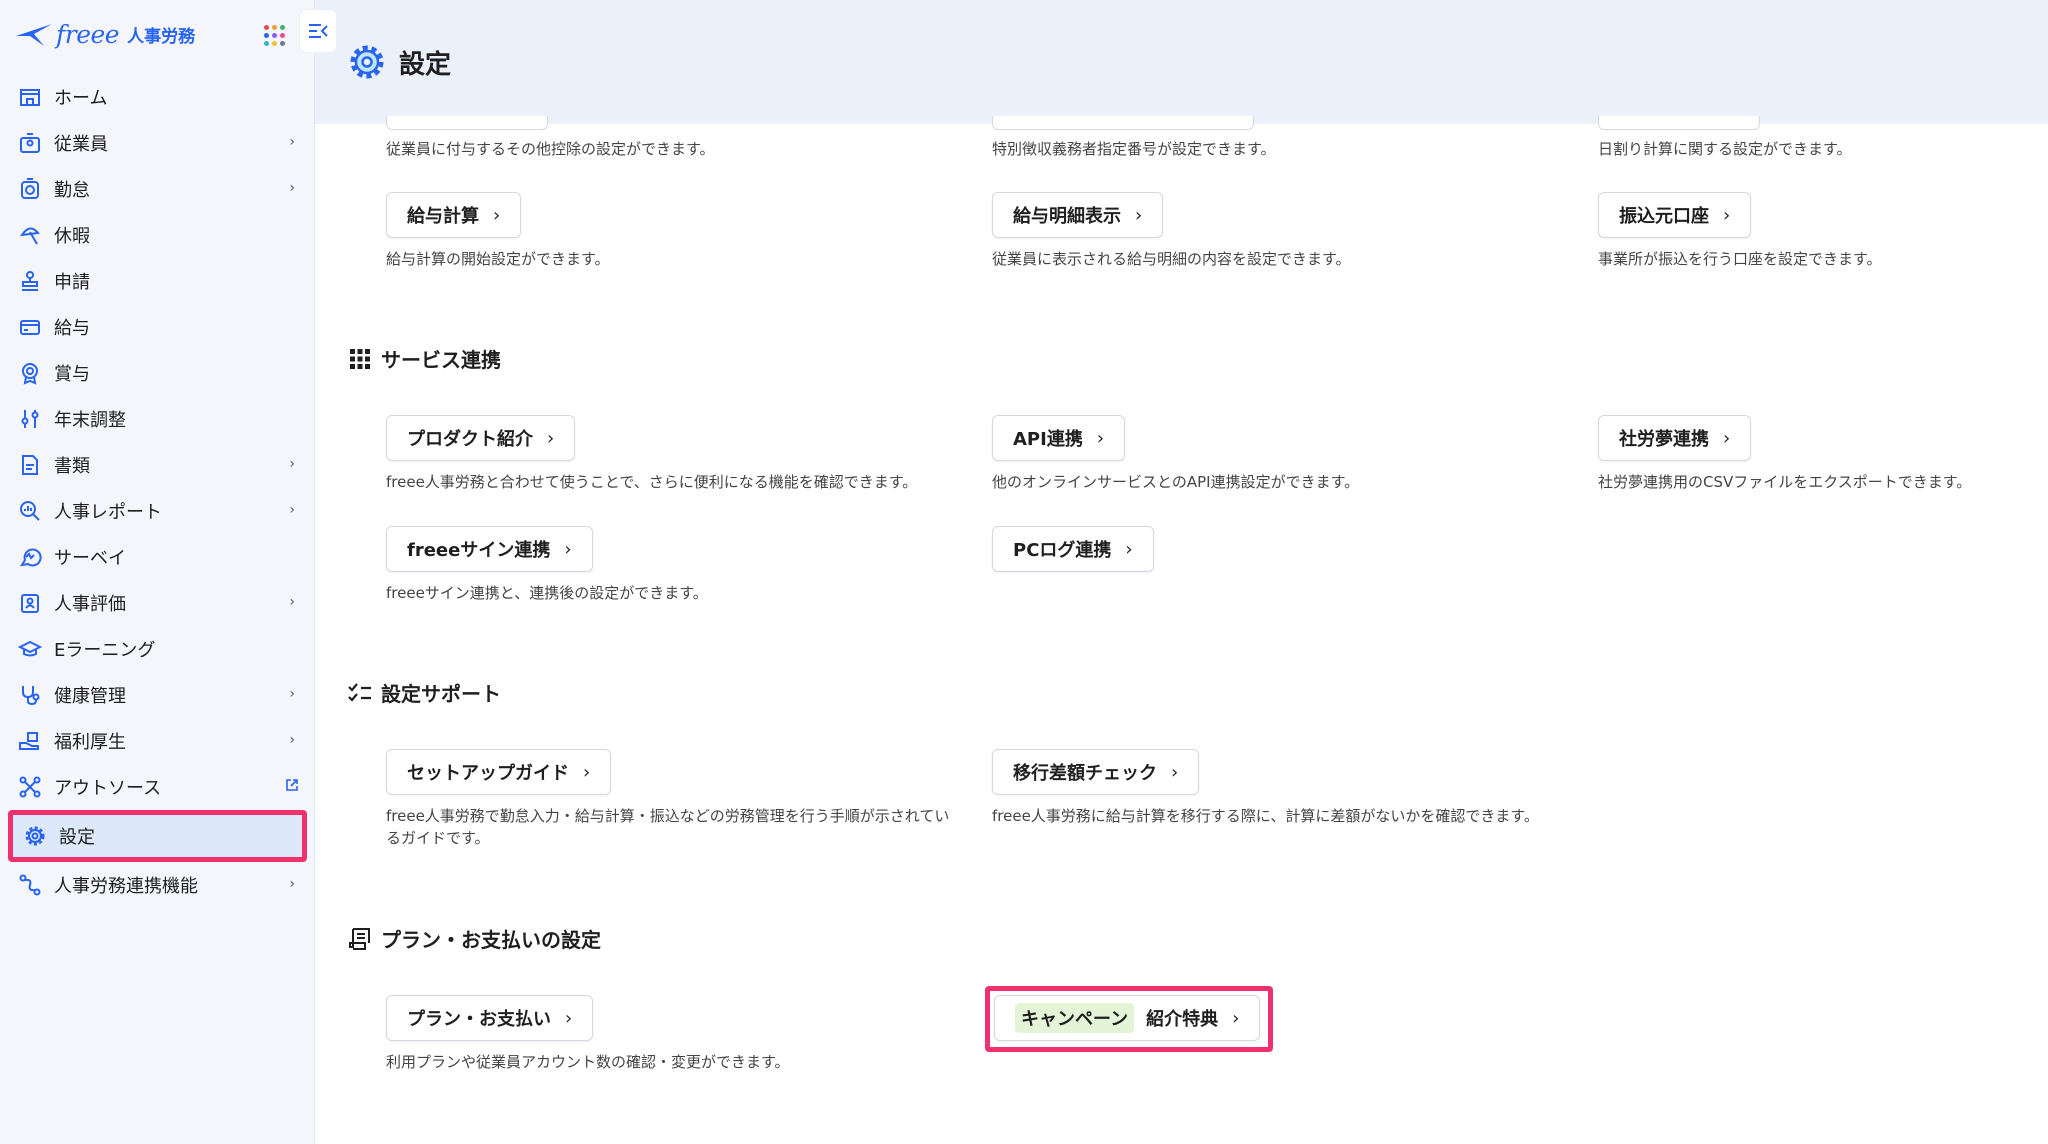 This screenshot has width=2048, height=1144. Describe the element at coordinates (157, 649) in the screenshot. I see `sidebar-item-elearning: Eラーニング` at that location.